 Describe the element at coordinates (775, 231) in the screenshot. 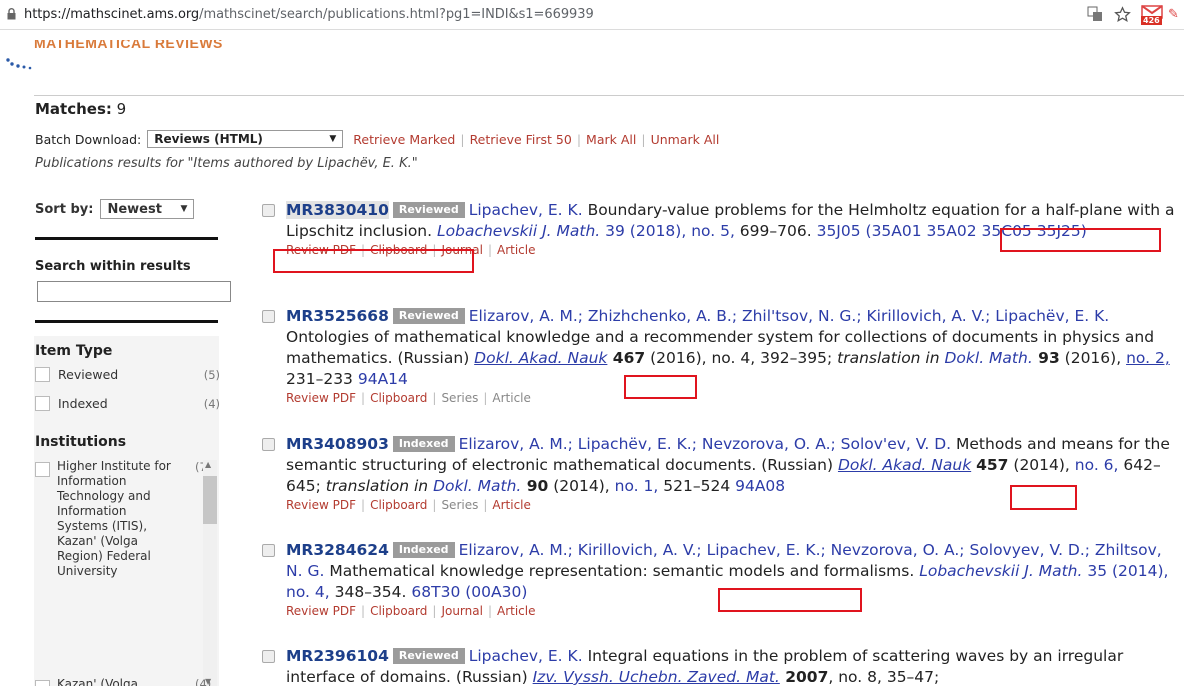

I see `pages: 699–706.` at that location.